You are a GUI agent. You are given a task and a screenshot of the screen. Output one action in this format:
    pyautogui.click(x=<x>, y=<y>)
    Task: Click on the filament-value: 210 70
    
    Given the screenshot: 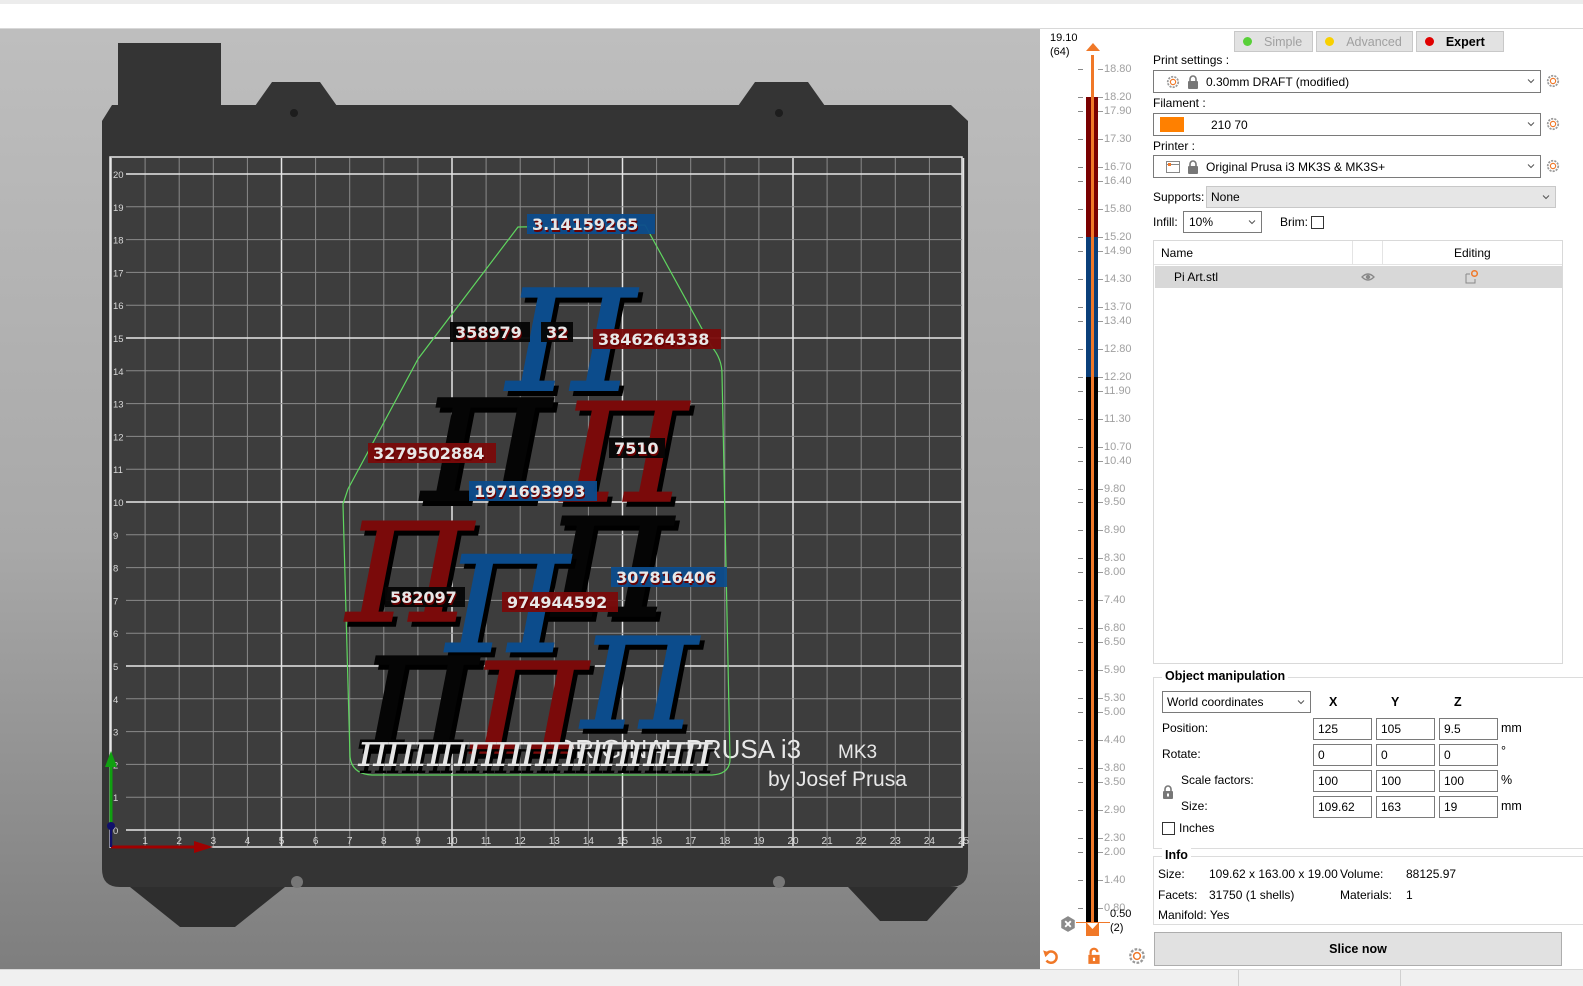 What is the action you would take?
    pyautogui.click(x=1229, y=124)
    